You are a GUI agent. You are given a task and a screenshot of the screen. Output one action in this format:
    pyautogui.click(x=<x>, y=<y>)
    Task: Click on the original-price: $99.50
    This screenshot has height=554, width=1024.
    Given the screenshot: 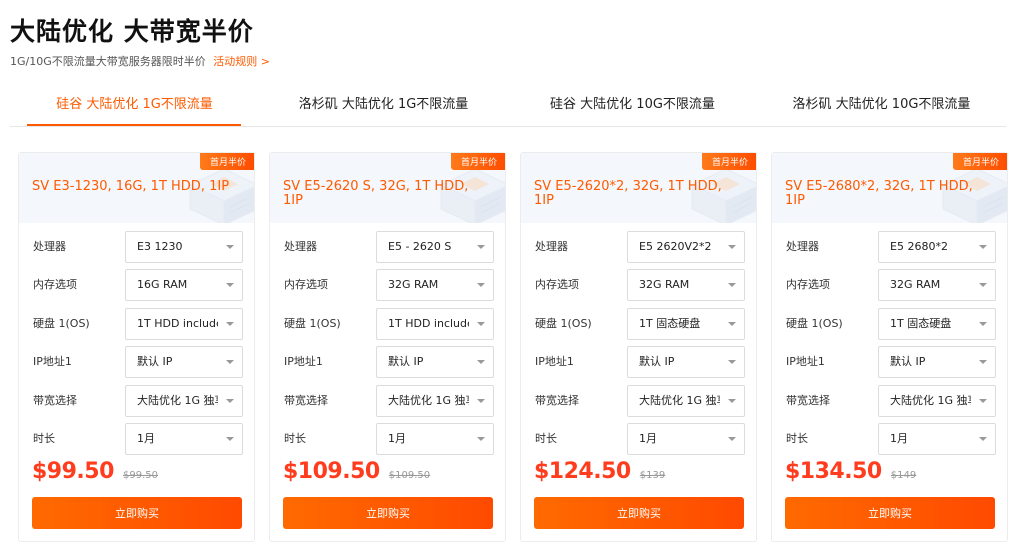 What is the action you would take?
    pyautogui.click(x=140, y=475)
    